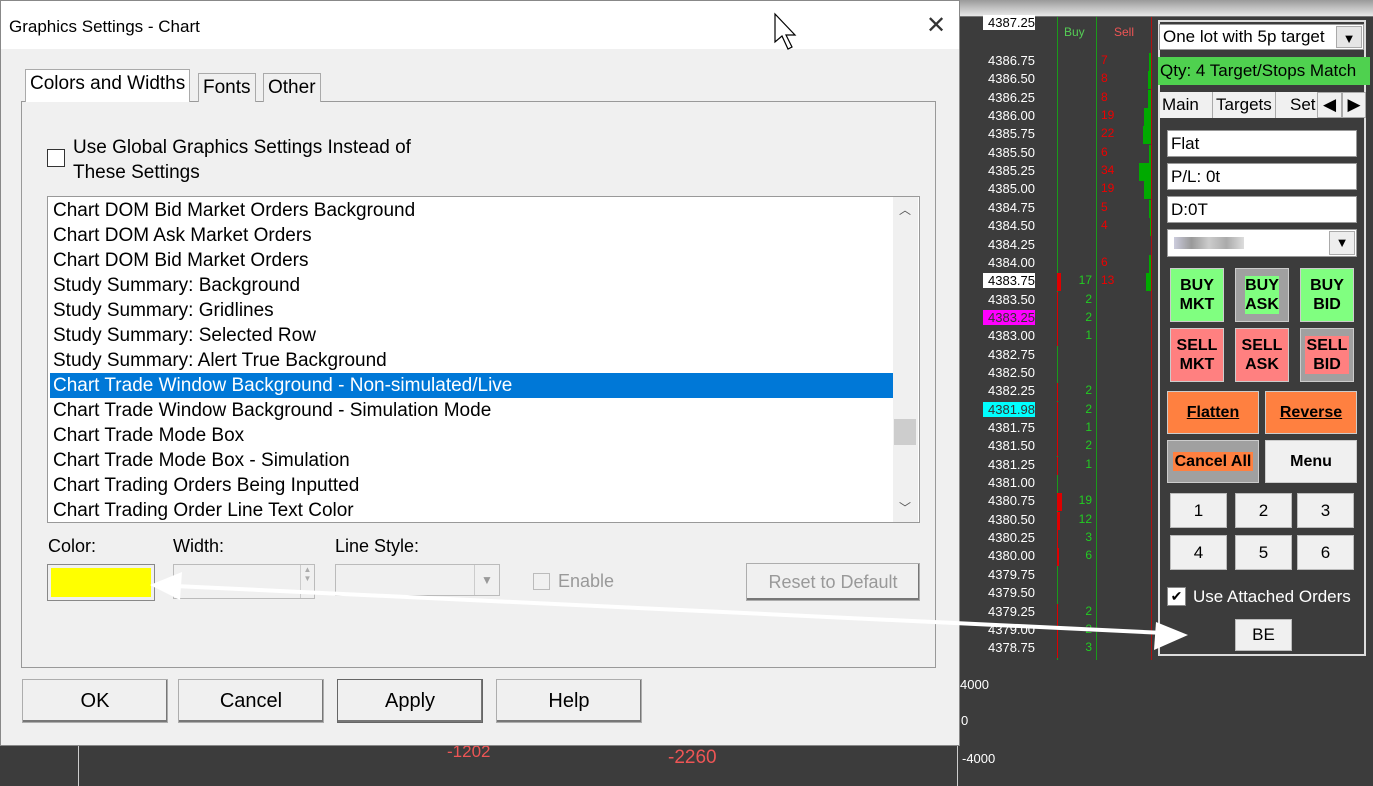 The image size is (1373, 786). Describe the element at coordinates (1009, 500) in the screenshot. I see `ladder-price: 4380.75` at that location.